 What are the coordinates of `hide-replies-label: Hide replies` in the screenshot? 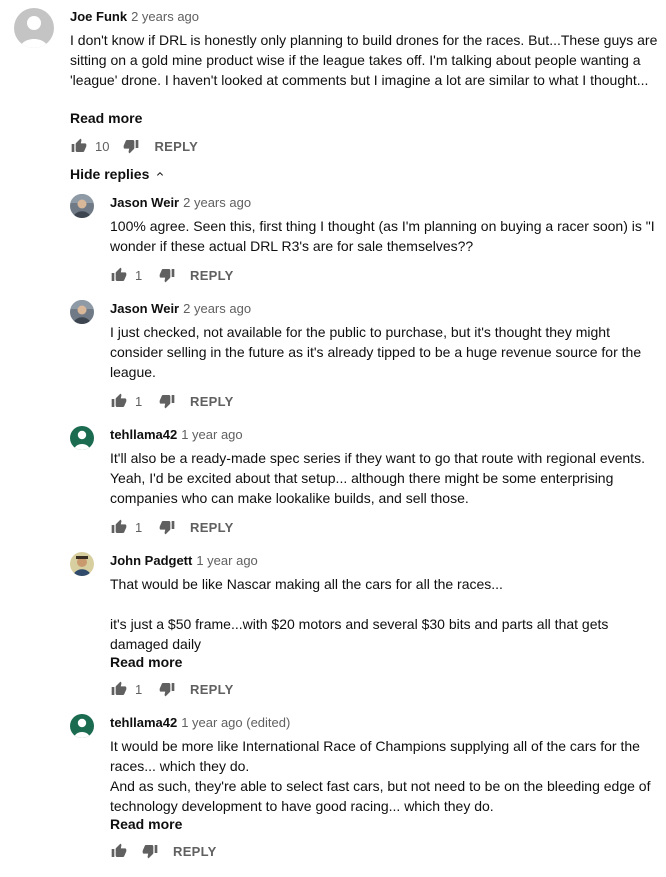 It's located at (110, 174).